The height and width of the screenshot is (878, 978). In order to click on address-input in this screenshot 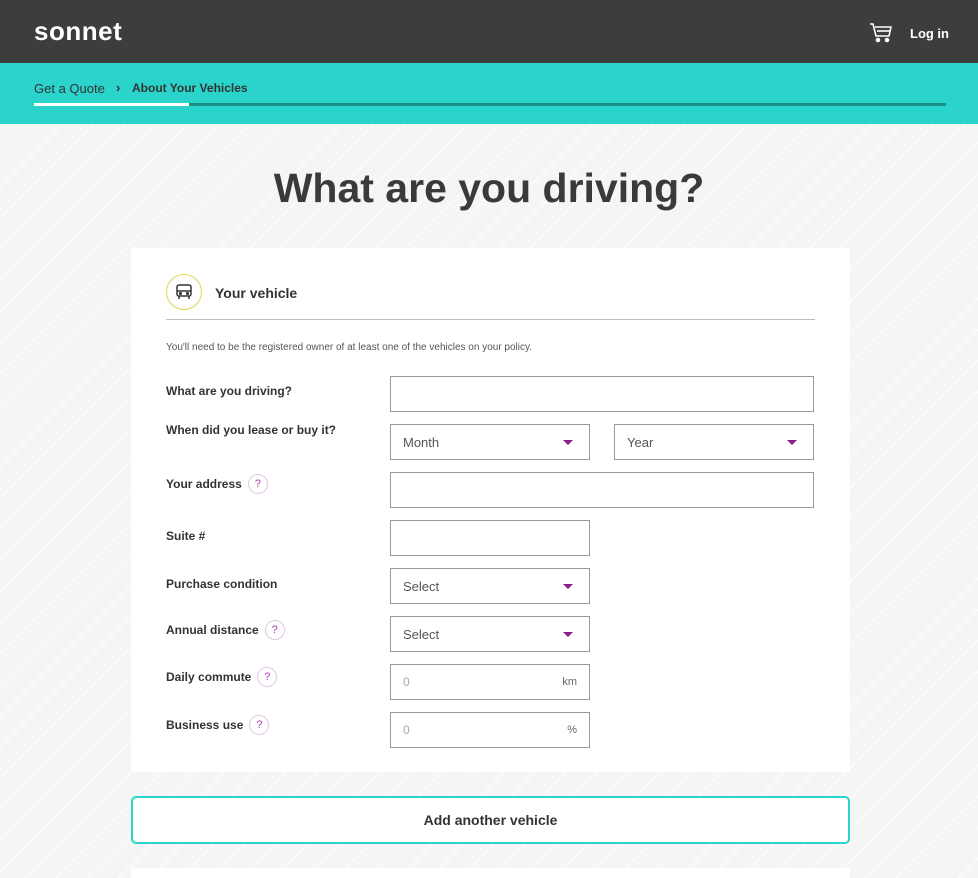, I will do `click(602, 490)`.